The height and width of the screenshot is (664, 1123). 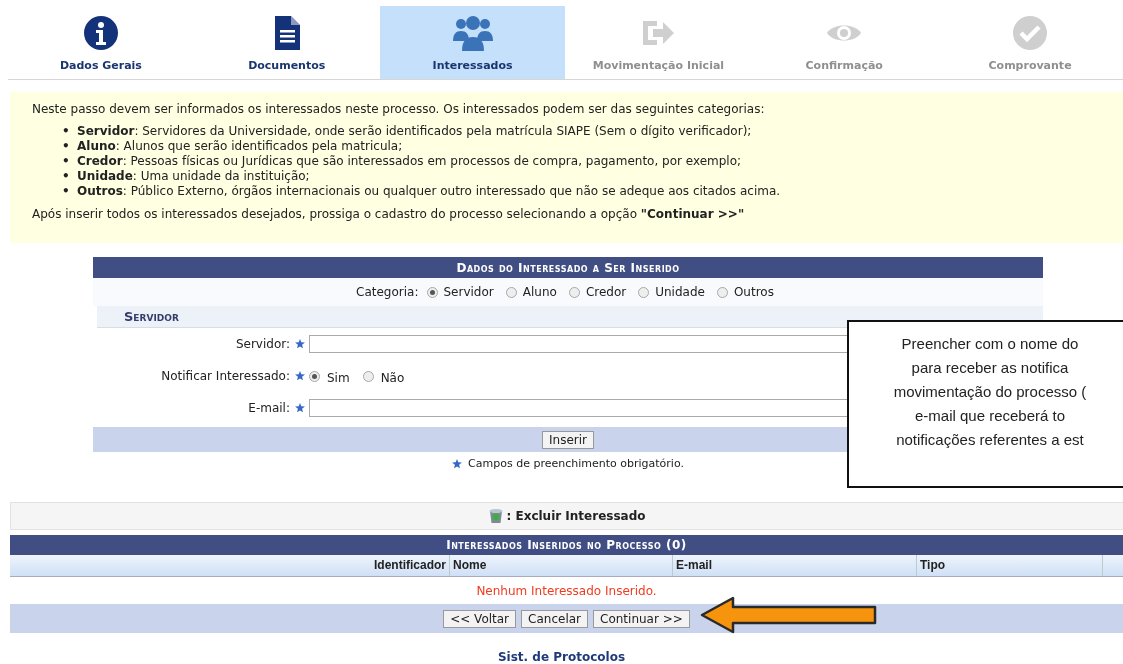 What do you see at coordinates (429, 191) in the screenshot?
I see `category-description: Outros: Público Externo, órgãos internacionais ou qualquer outro interessado que não se adeque aos citados acima.` at bounding box center [429, 191].